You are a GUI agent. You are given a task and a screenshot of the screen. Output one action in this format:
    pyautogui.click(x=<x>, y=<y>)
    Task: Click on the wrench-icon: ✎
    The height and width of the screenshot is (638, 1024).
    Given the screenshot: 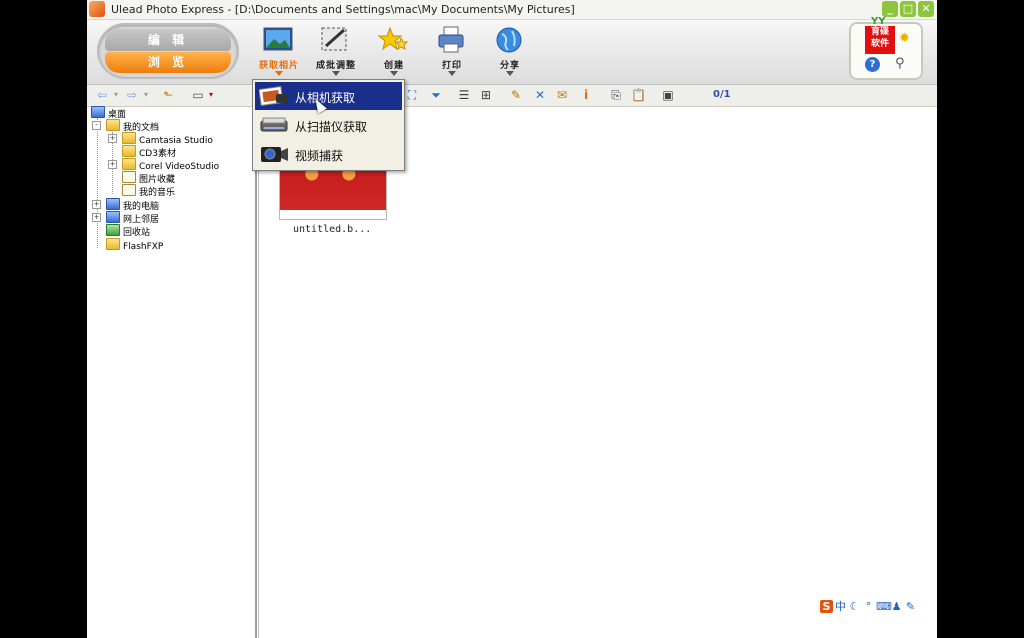 What is the action you would take?
    pyautogui.click(x=910, y=606)
    